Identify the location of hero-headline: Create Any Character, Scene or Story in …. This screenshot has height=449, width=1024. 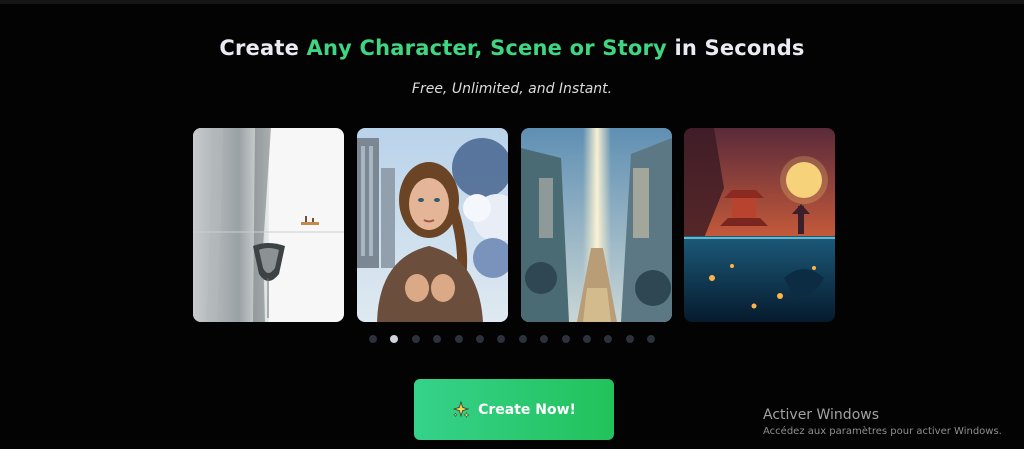
(512, 48).